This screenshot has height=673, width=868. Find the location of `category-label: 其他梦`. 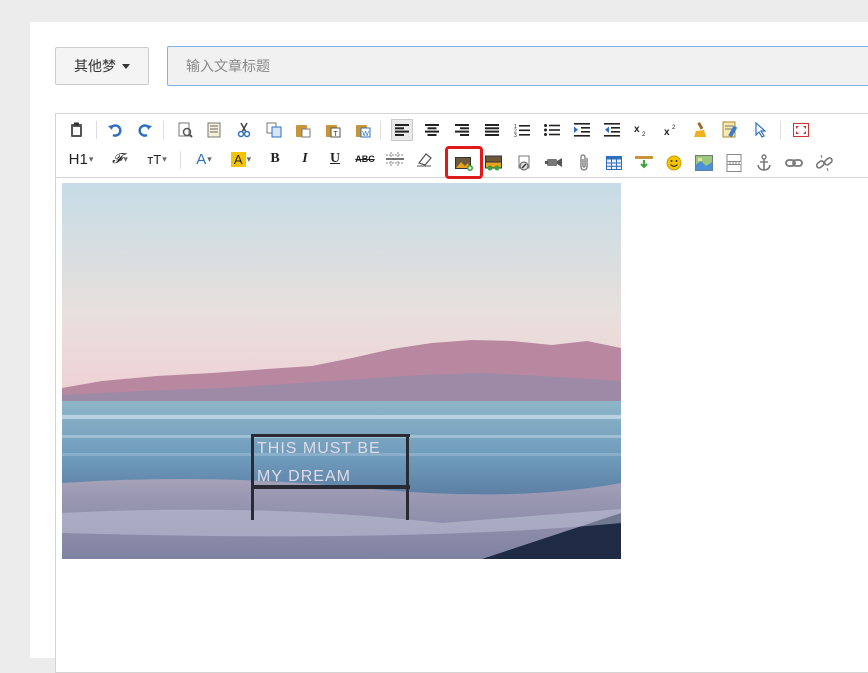

category-label: 其他梦 is located at coordinates (95, 66).